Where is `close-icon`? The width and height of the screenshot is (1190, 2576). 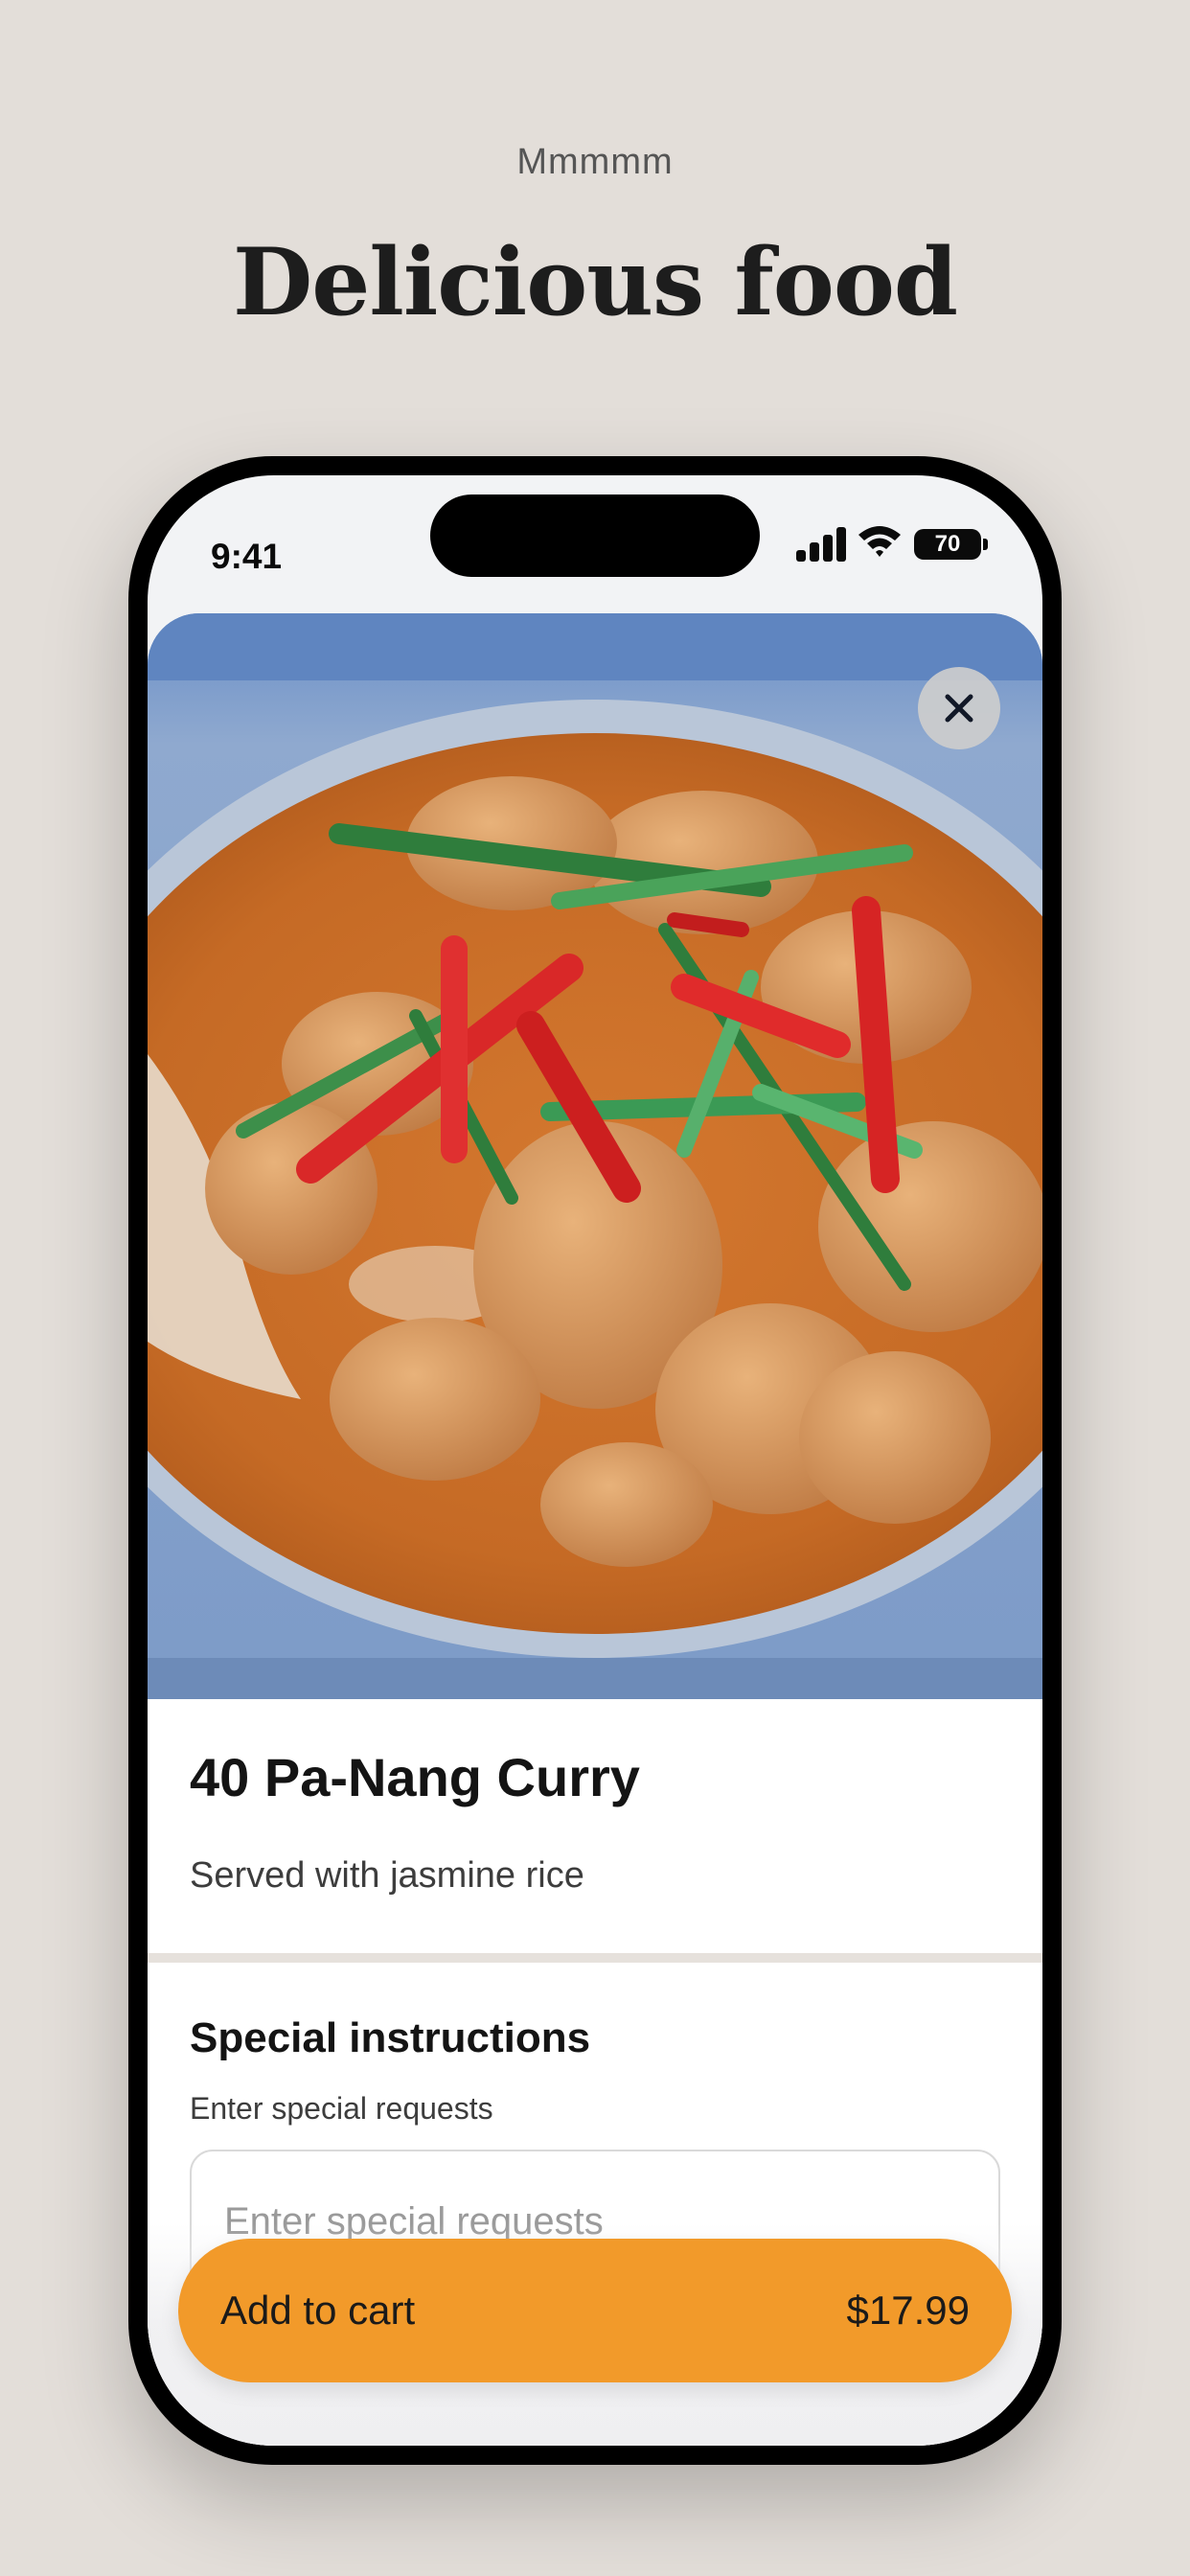
close-icon is located at coordinates (959, 708).